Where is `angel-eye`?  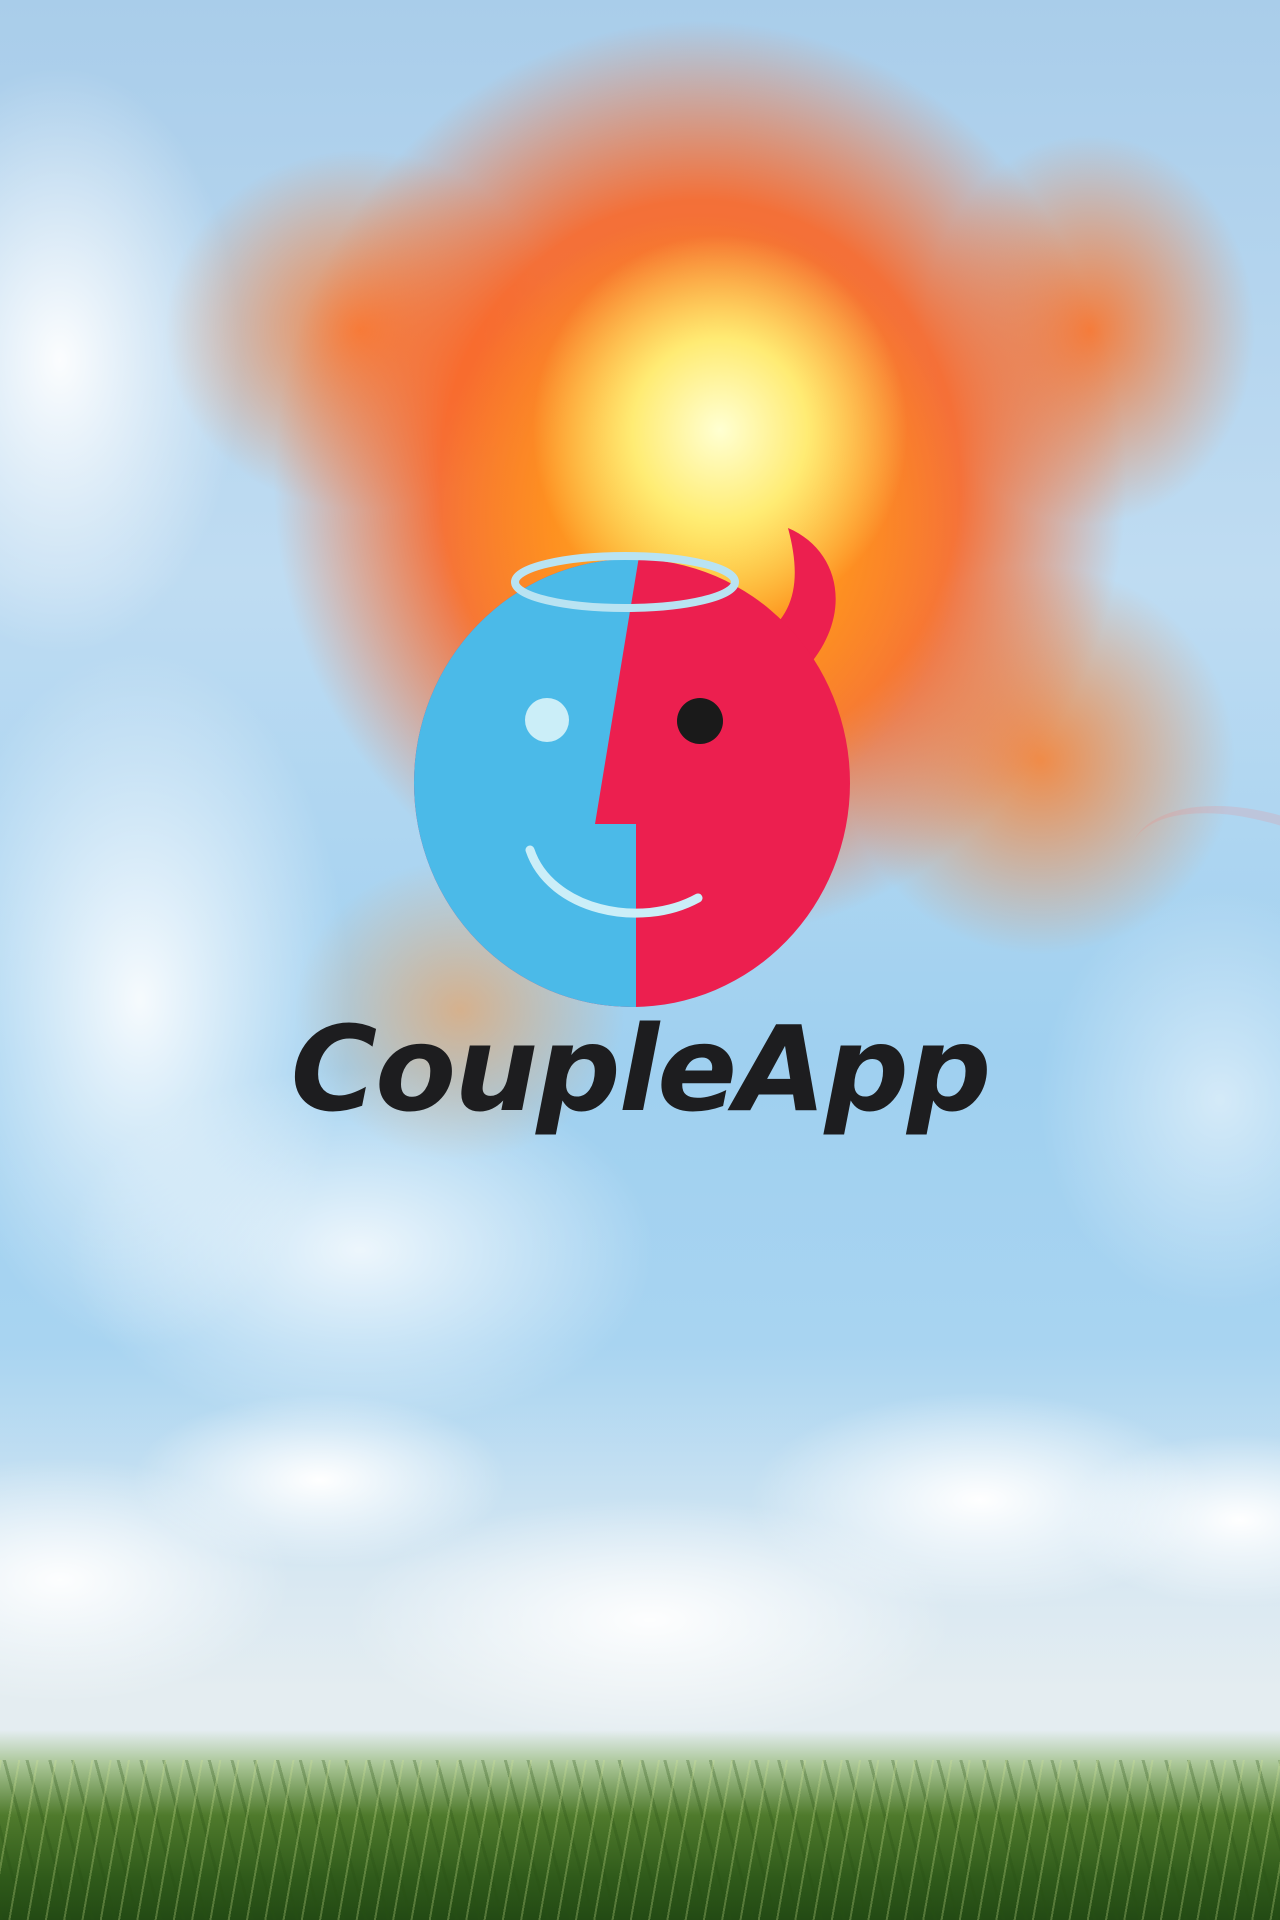
angel-eye is located at coordinates (547, 720).